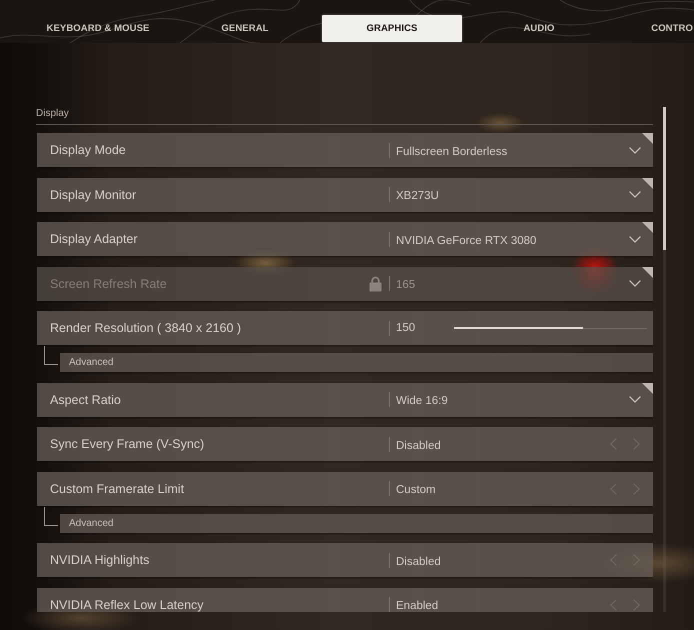 The height and width of the screenshot is (630, 694). I want to click on setting-value: Enabled, so click(417, 606).